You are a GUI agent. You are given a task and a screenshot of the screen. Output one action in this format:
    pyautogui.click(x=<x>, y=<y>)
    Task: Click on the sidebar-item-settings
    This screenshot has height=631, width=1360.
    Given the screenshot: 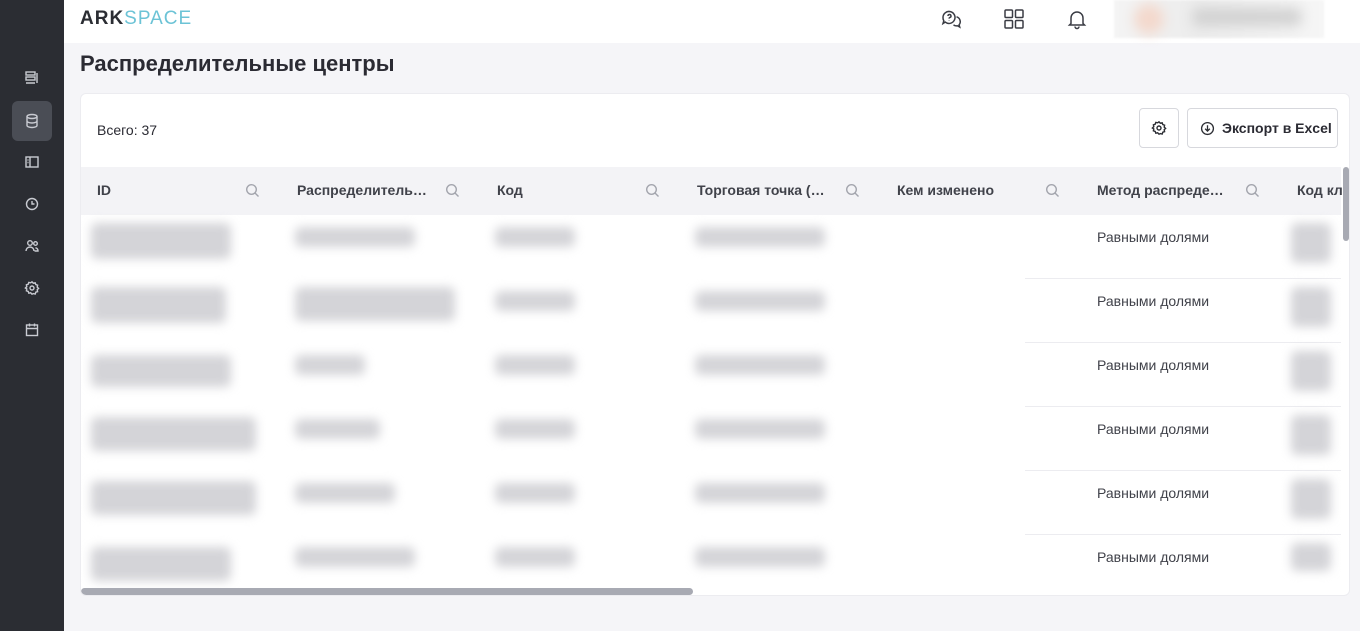 What is the action you would take?
    pyautogui.click(x=32, y=288)
    